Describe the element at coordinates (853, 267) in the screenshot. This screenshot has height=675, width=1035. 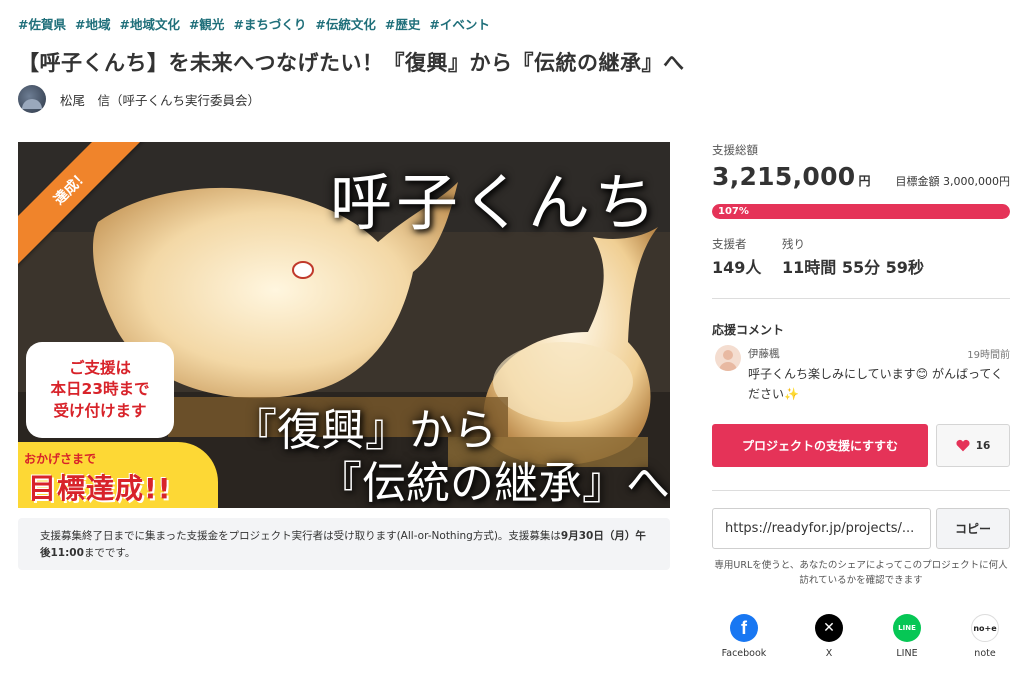
I see `remaining-time: 11時間 55分 59秒` at that location.